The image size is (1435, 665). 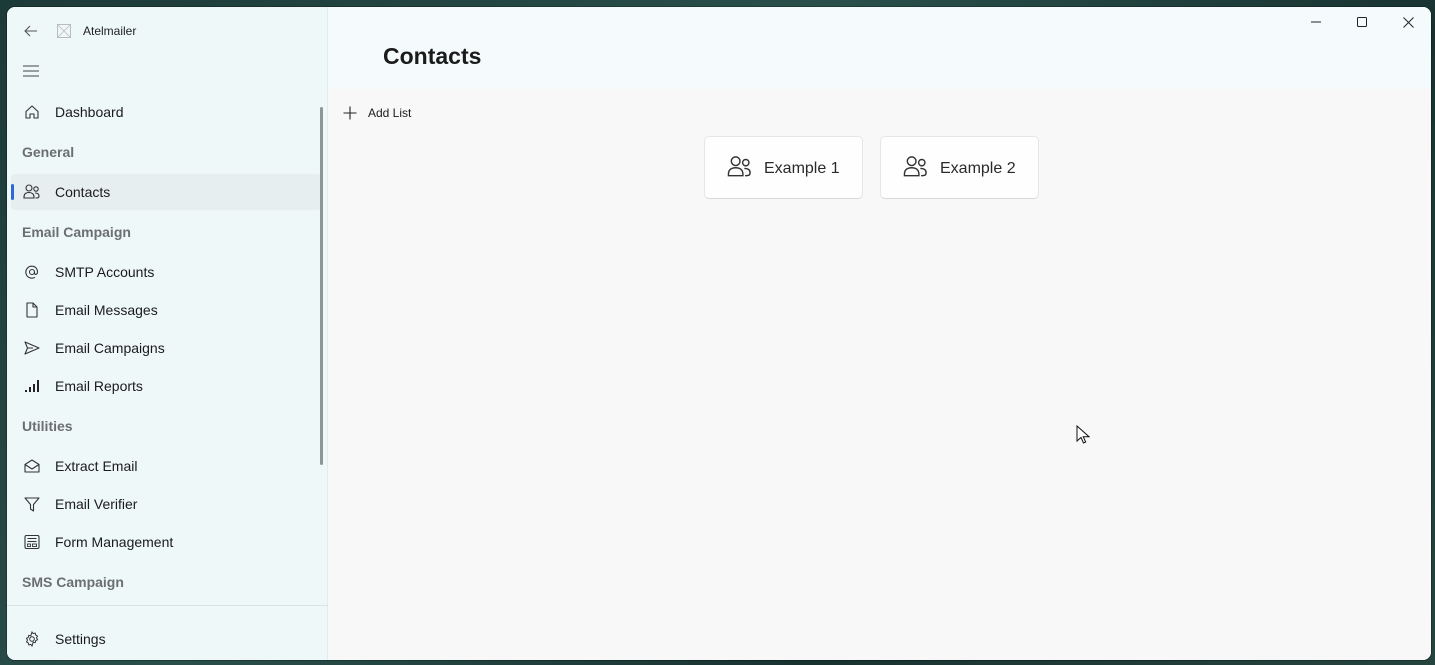 What do you see at coordinates (166, 272) in the screenshot?
I see `sidebar-item-smtp-accounts: SMTP Accounts` at bounding box center [166, 272].